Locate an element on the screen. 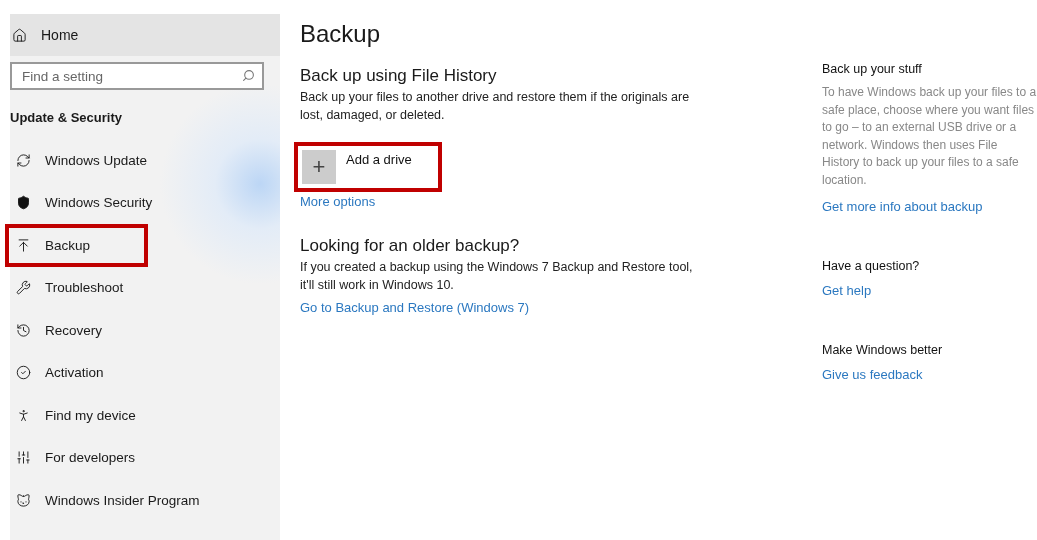  history-icon is located at coordinates (23, 330).